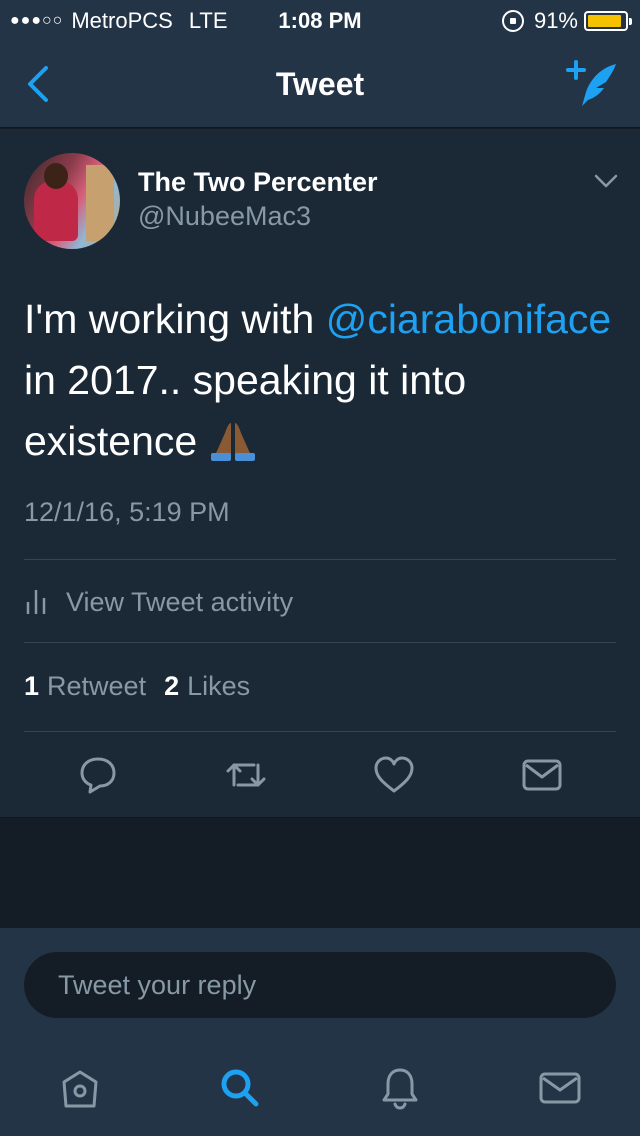  What do you see at coordinates (72, 201) in the screenshot?
I see `avatar` at bounding box center [72, 201].